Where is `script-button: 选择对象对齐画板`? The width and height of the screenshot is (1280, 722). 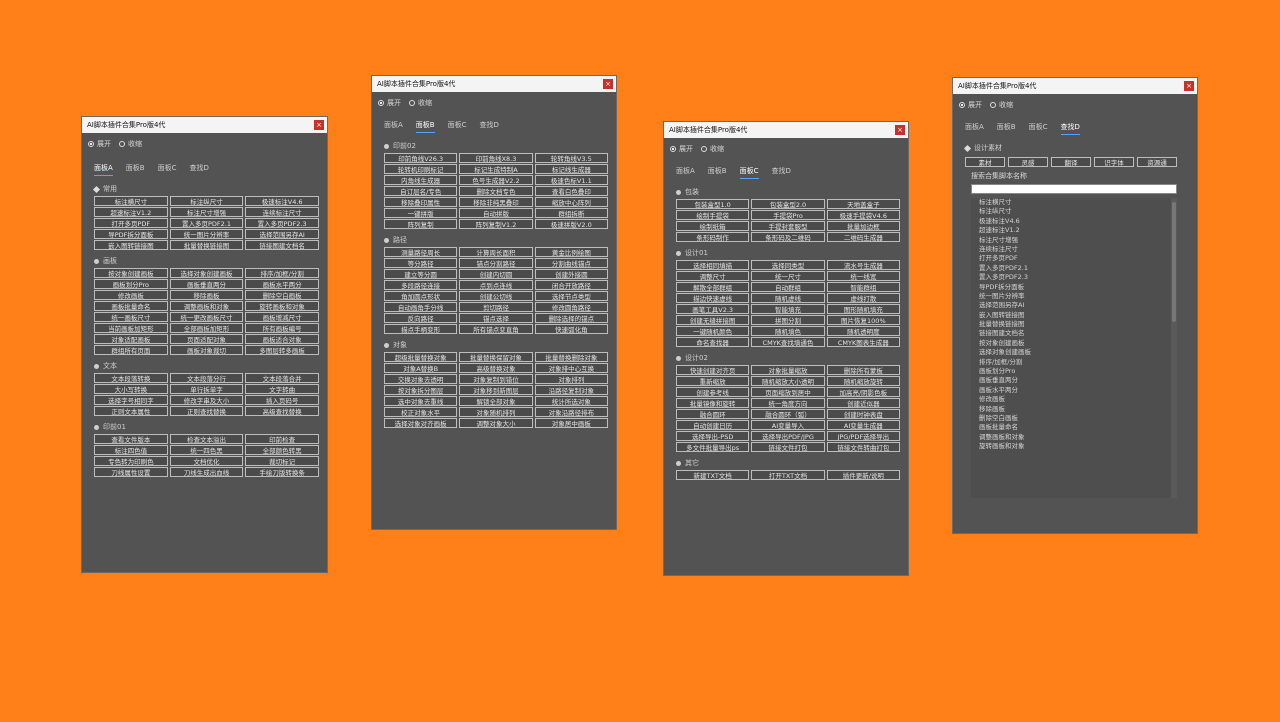
script-button: 选择对象对齐画板 is located at coordinates (421, 423).